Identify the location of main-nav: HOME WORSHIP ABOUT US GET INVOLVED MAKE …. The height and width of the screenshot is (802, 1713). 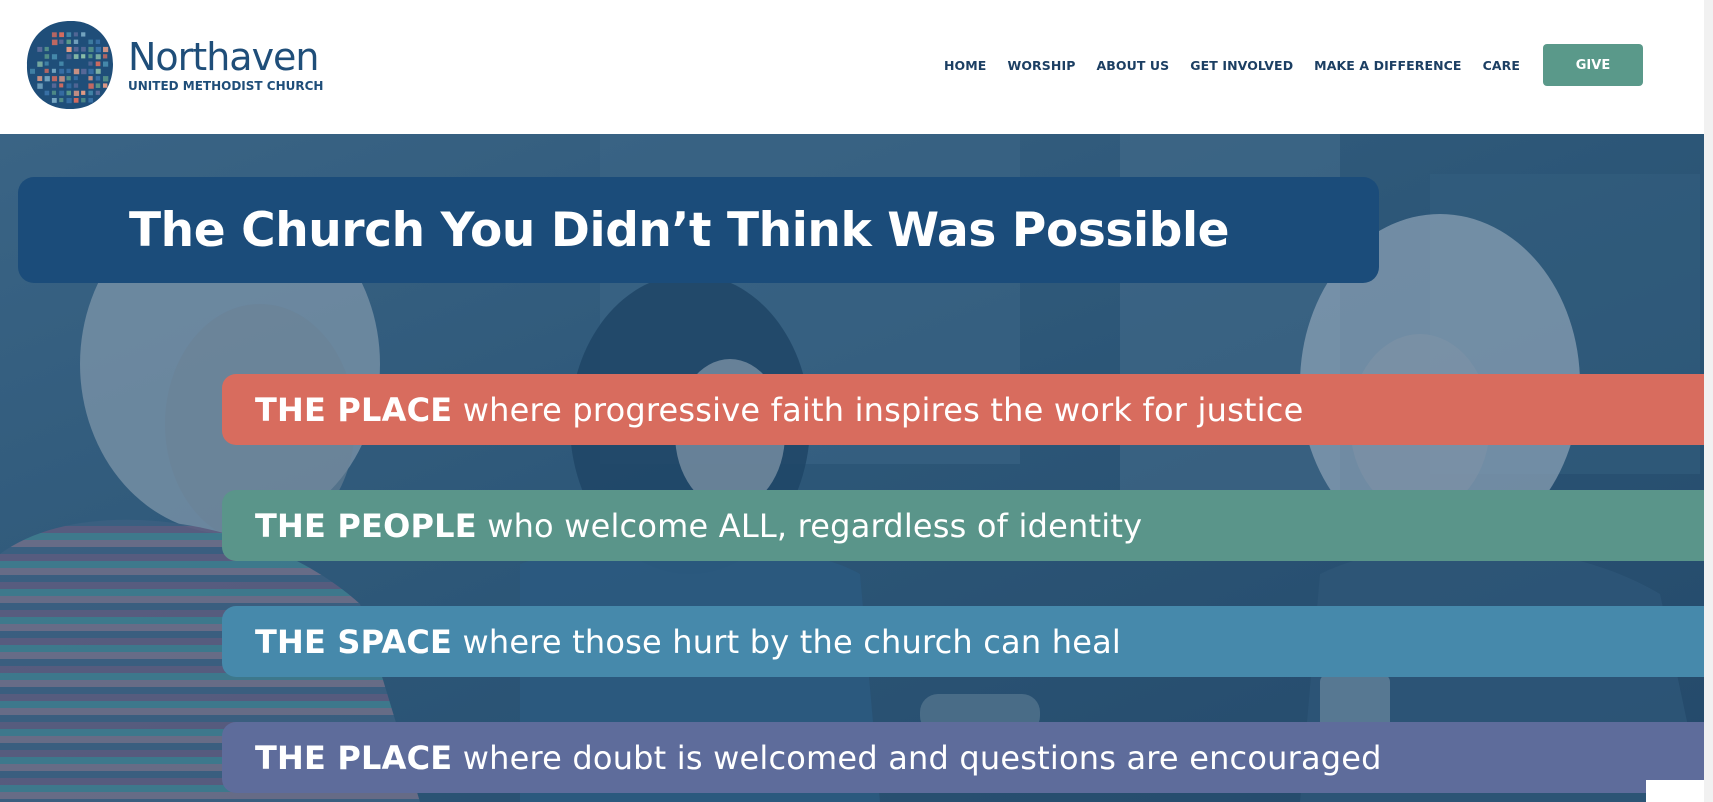
(1293, 65).